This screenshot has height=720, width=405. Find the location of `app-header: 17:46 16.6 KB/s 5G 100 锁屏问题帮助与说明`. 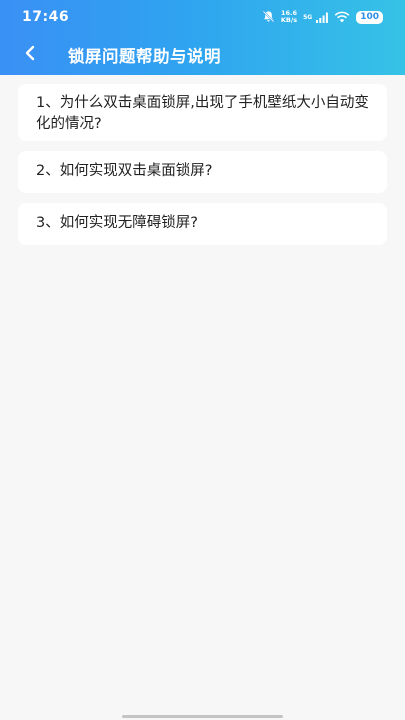

app-header: 17:46 16.6 KB/s 5G 100 锁屏问题帮助与说明 is located at coordinates (202, 37).